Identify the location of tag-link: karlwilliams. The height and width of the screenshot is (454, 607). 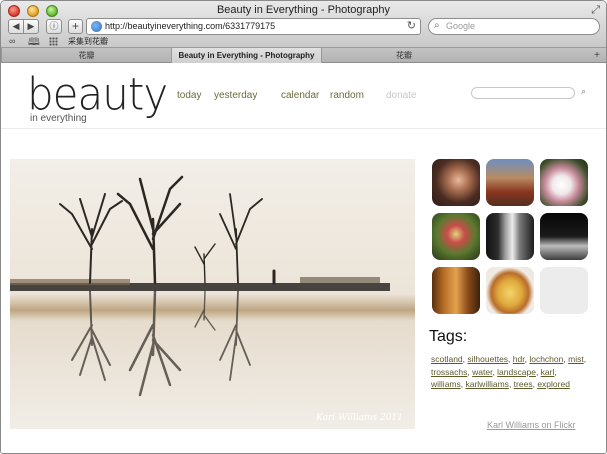
(486, 384).